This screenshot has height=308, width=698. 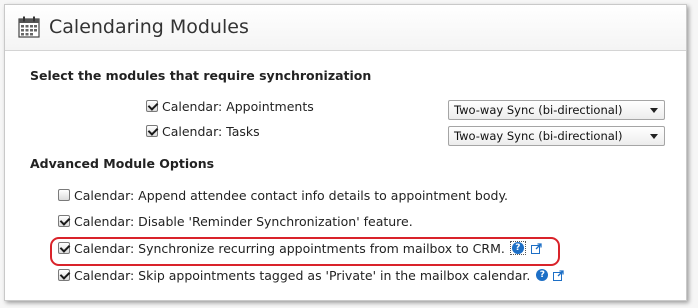 What do you see at coordinates (559, 275) in the screenshot?
I see `external-link-icon` at bounding box center [559, 275].